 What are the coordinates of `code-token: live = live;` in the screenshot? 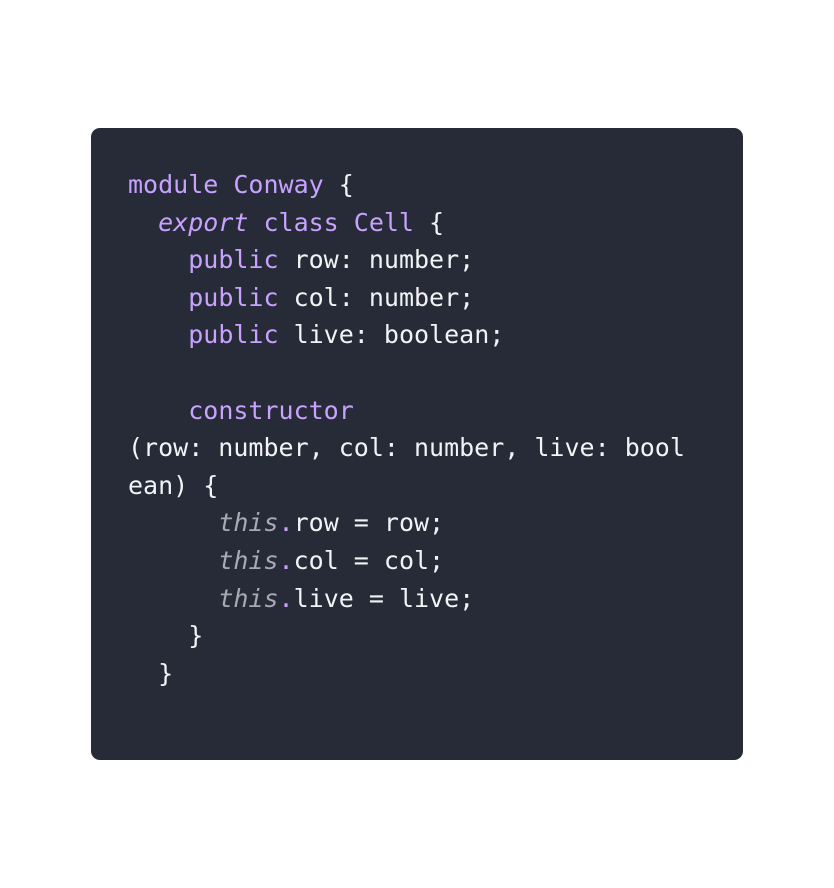 It's located at (384, 598).